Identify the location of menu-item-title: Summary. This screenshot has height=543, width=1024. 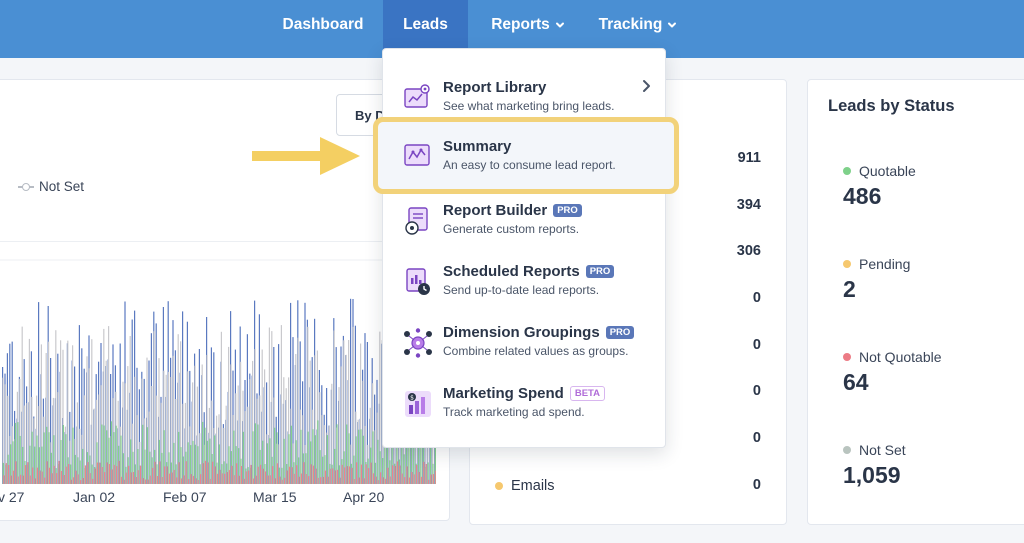
(477, 146).